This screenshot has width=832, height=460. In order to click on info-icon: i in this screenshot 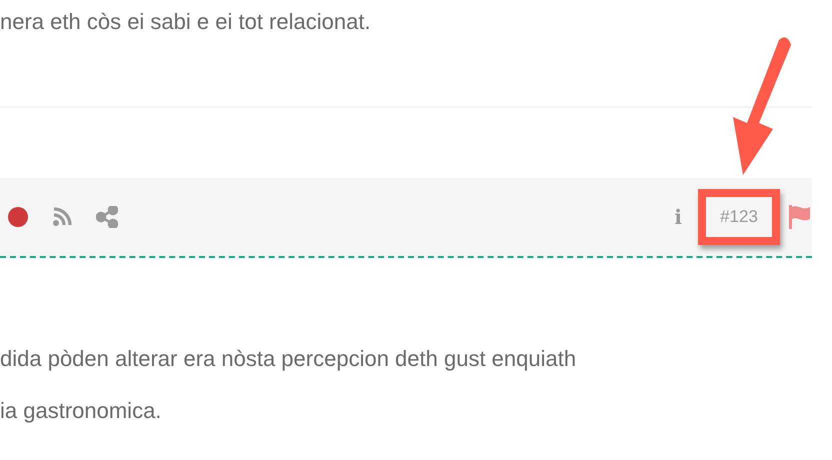, I will do `click(678, 217)`.